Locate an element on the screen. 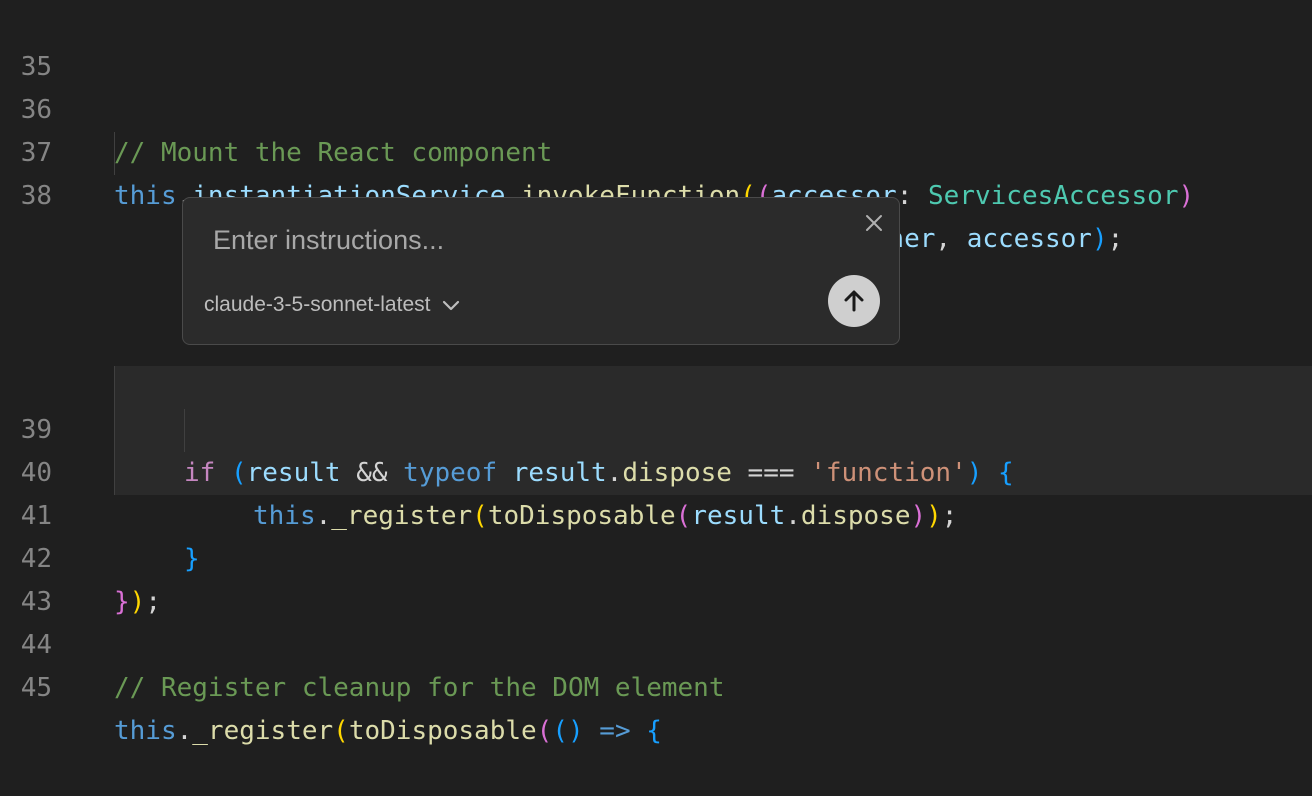 This screenshot has width=1312, height=796. punct-token: , is located at coordinates (951, 239).